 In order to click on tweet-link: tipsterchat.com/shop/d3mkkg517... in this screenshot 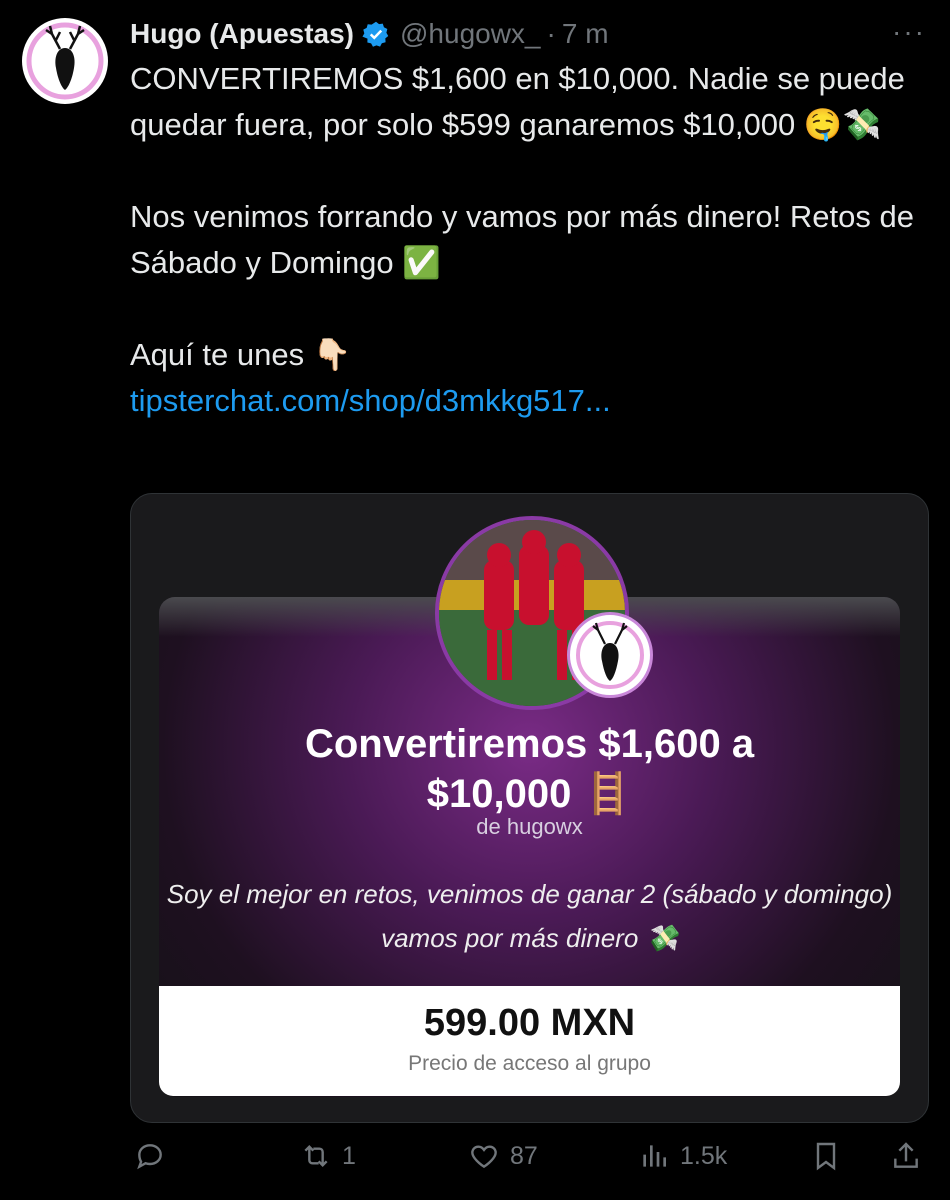, I will do `click(370, 400)`.